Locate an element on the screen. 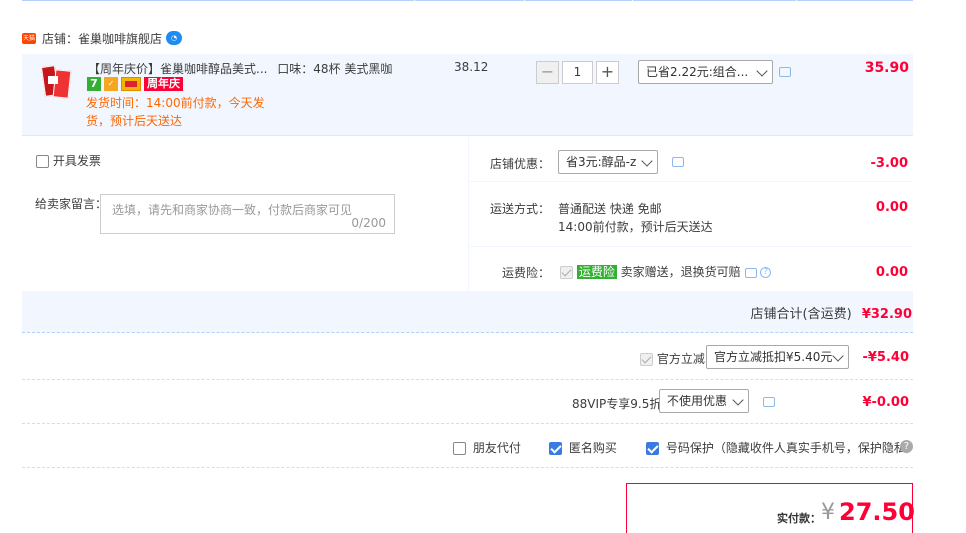 The width and height of the screenshot is (966, 533). invoice-option: 开具发票 is located at coordinates (68, 160).